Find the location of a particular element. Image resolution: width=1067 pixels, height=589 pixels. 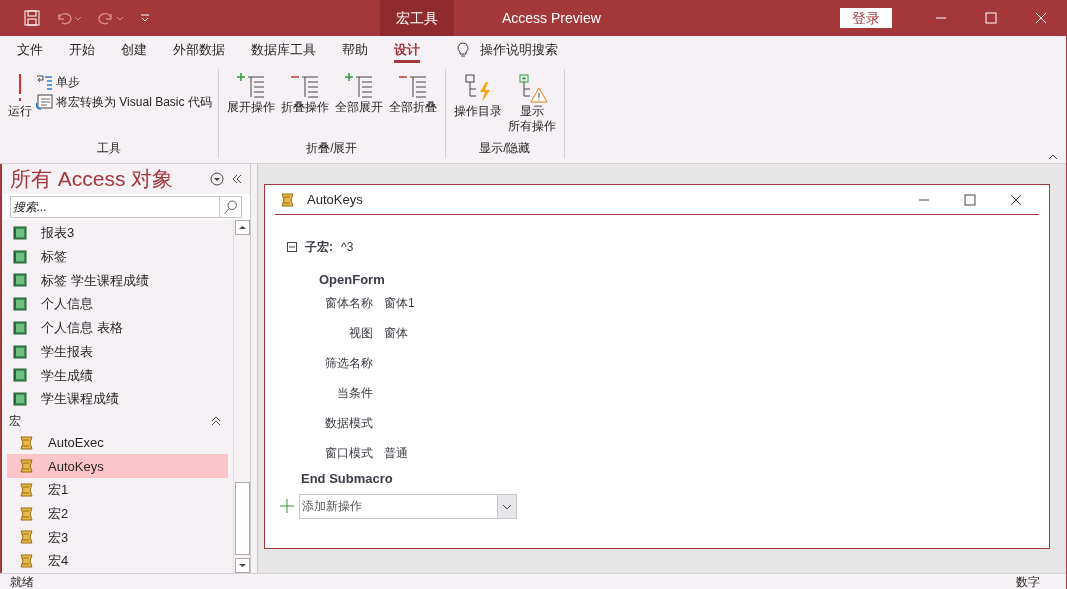

nav-item: 宏4 is located at coordinates (117, 561).